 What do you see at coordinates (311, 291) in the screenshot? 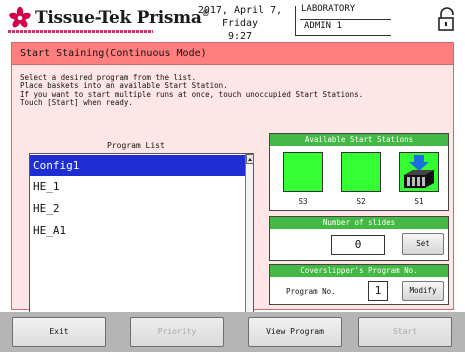
I see `program-no-label: Program No.` at bounding box center [311, 291].